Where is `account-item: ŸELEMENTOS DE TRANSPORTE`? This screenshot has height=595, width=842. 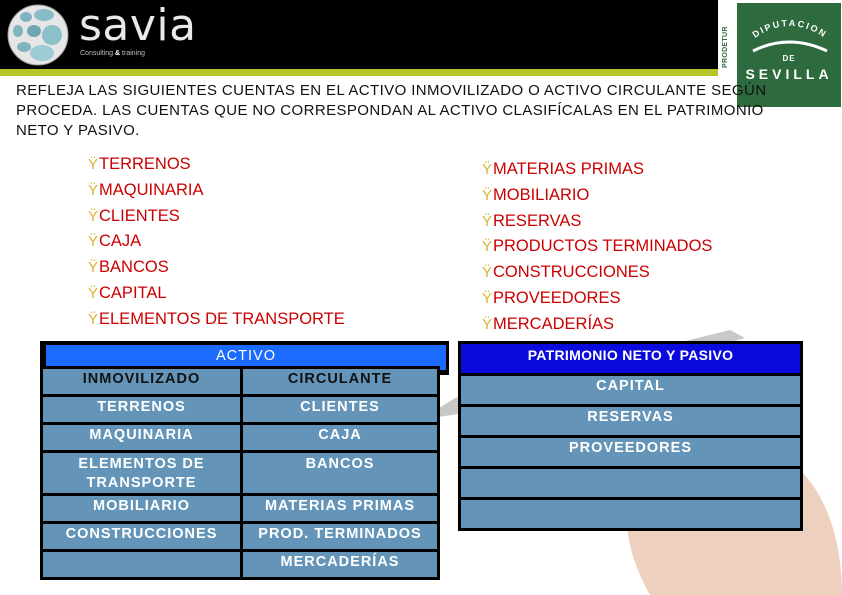 account-item: ŸELEMENTOS DE TRANSPORTE is located at coordinates (216, 320).